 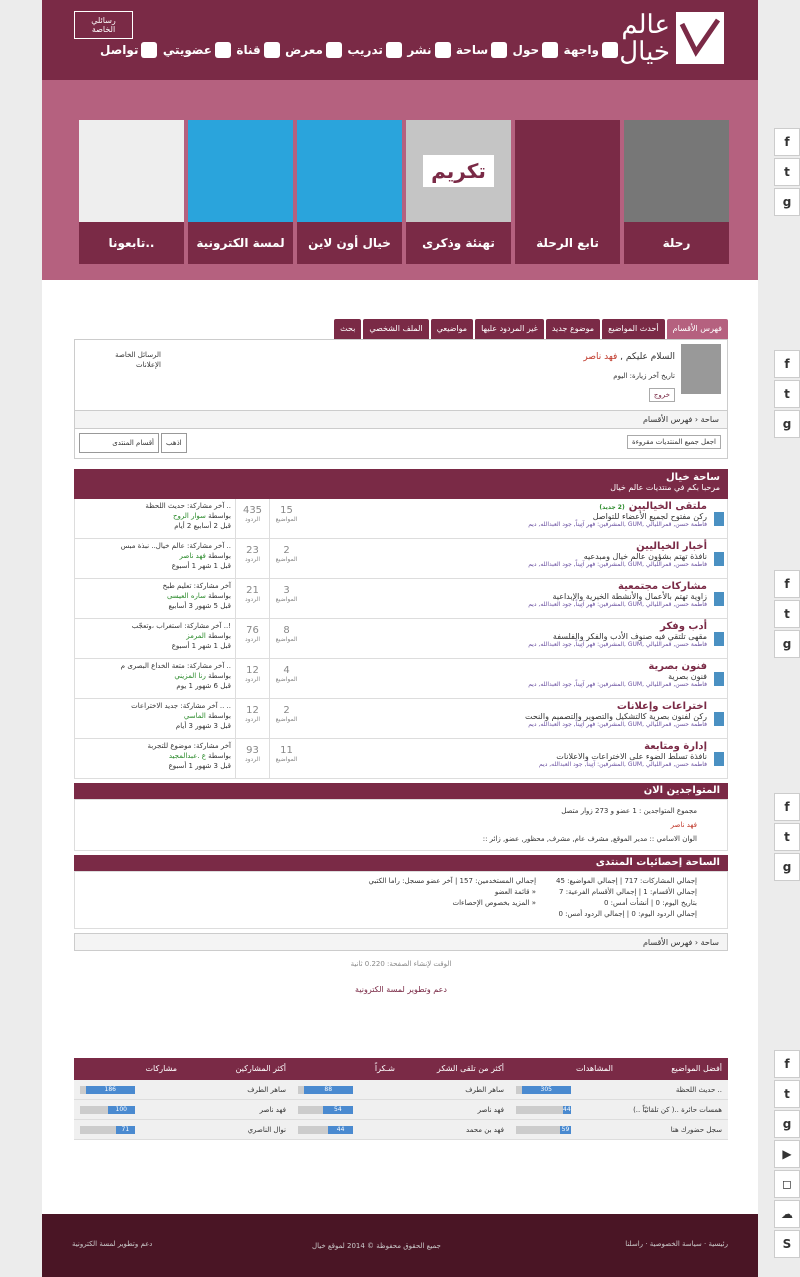 I want to click on footer-links: رئيسية · سياسة الخصوصية · راسلنا, so click(x=676, y=1244).